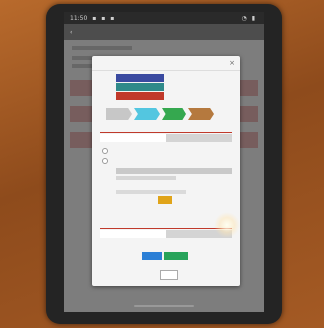 This screenshot has width=324, height=328. I want to click on battery-icon: ▮, so click(253, 18).